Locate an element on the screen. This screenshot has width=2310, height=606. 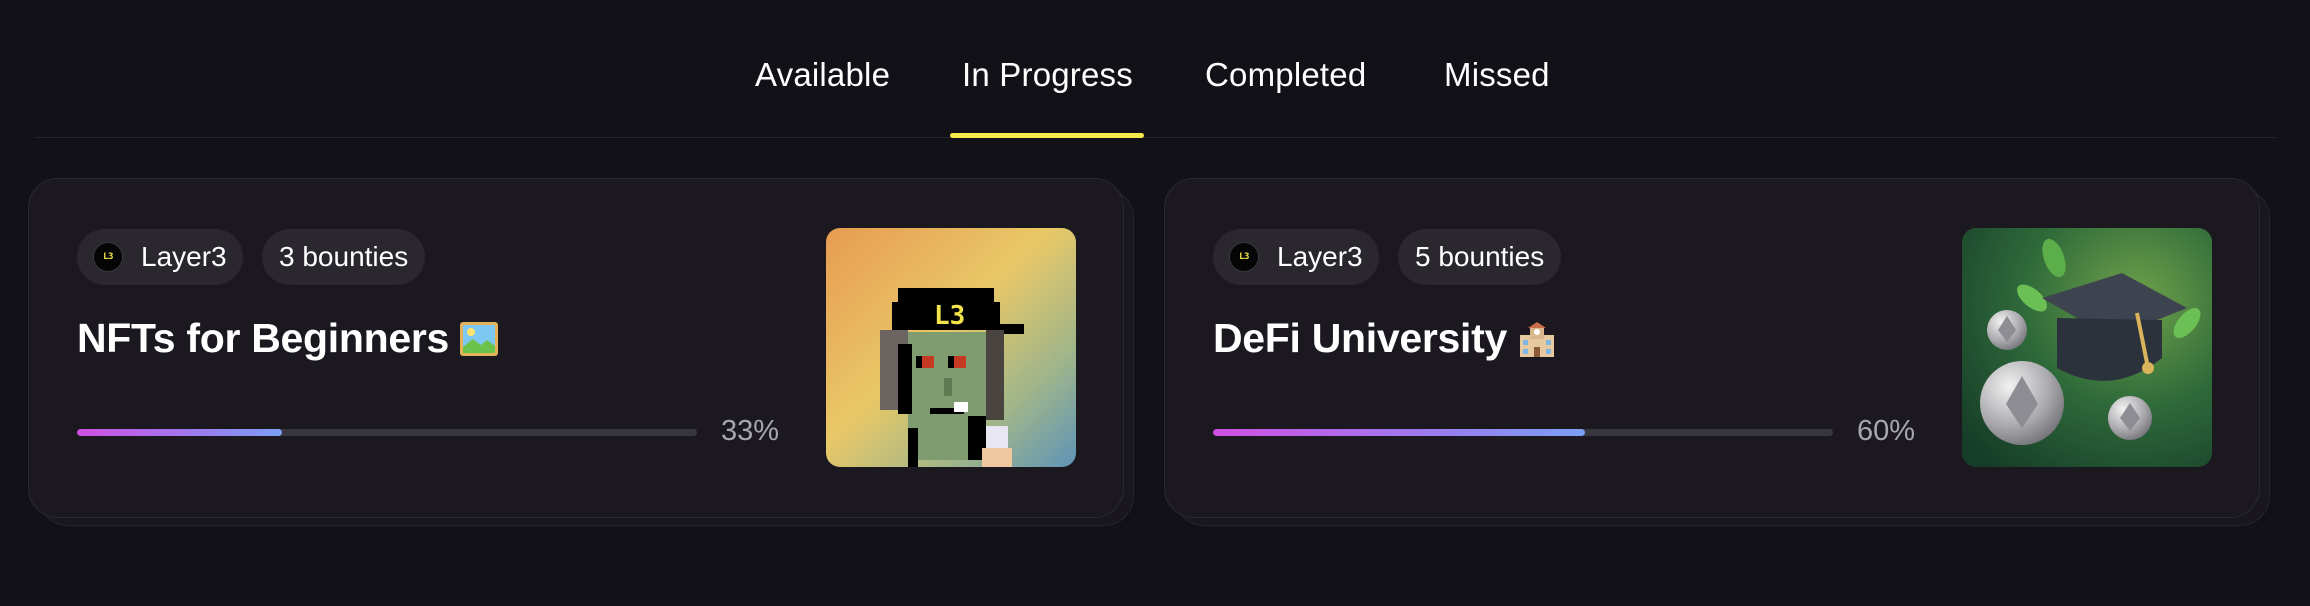
tab-missed: Missed is located at coordinates (1497, 75).